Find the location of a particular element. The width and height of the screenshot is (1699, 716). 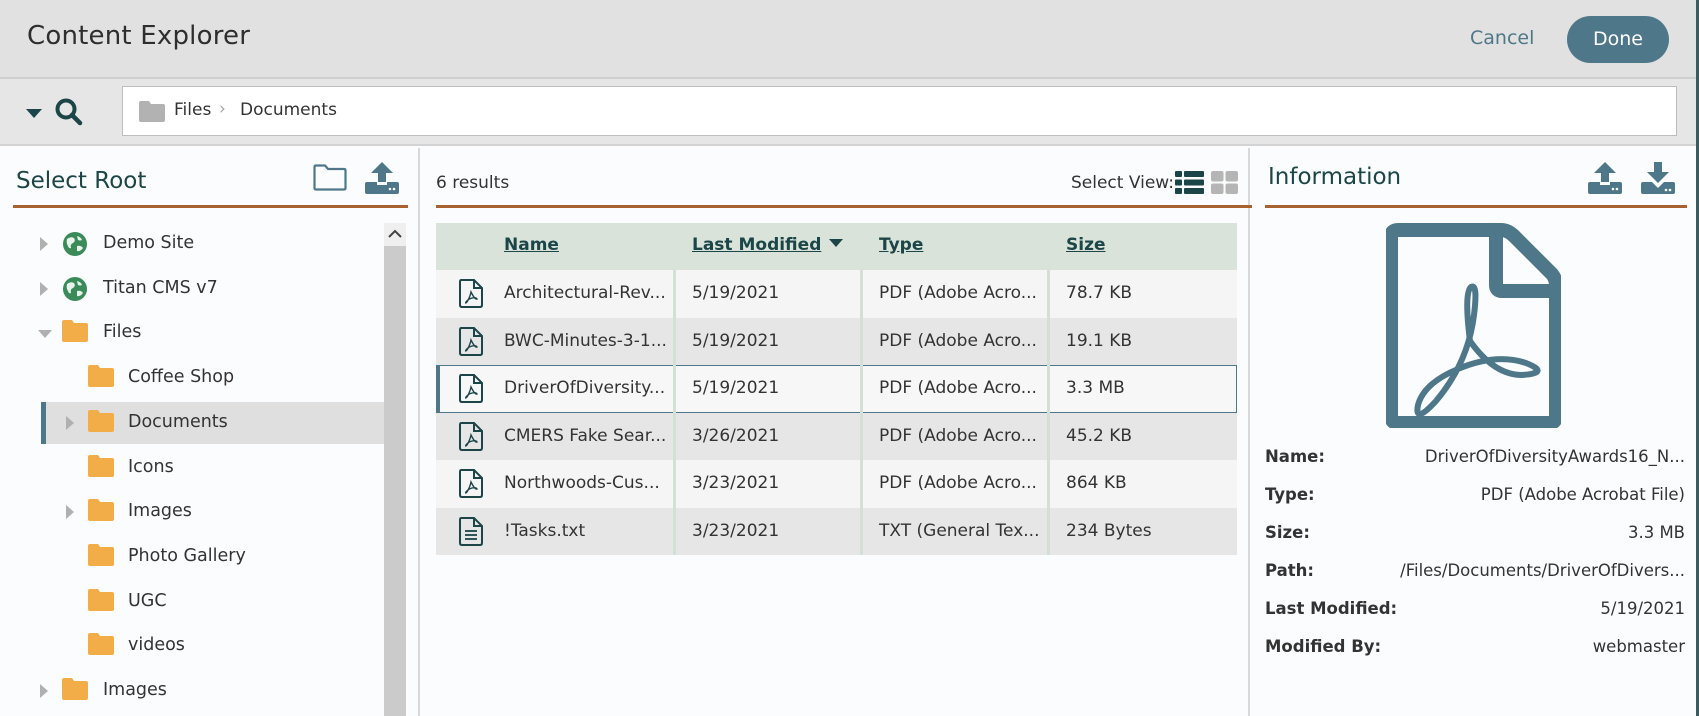

tree-item-label: Coffee Shop is located at coordinates (181, 377).